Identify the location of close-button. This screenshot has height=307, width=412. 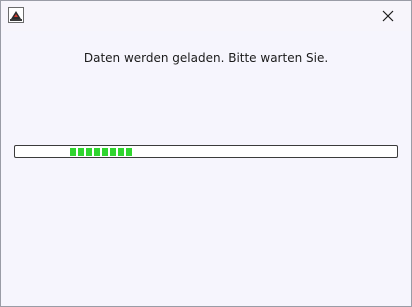
(388, 16).